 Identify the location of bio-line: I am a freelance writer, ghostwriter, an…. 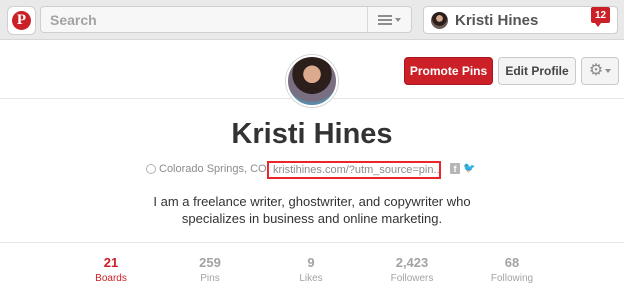
(312, 201).